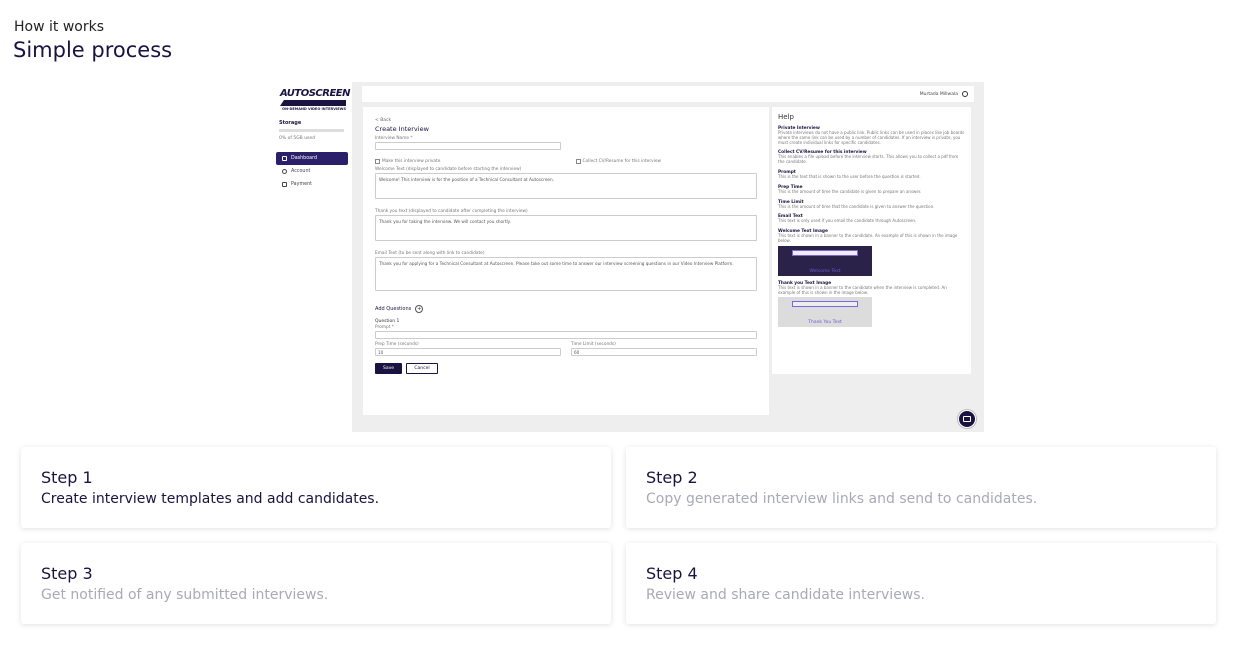  I want to click on sidebar-nav: Dashboard Account Payment, so click(312, 171).